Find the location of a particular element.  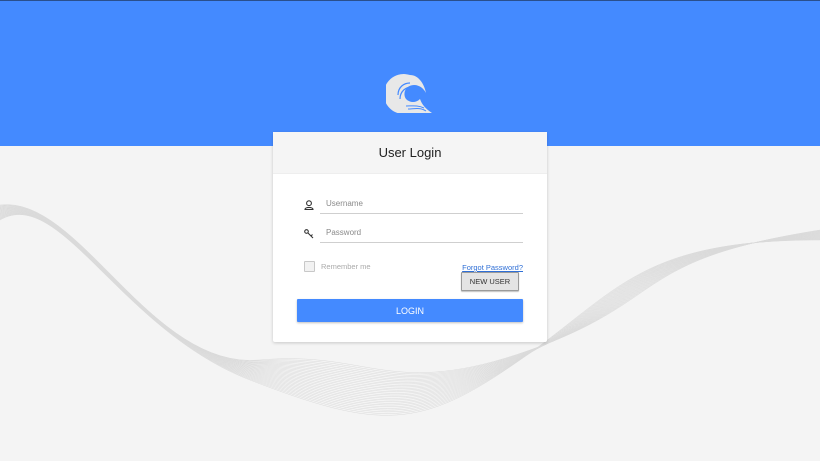

wave-logo-icon is located at coordinates (408, 93).